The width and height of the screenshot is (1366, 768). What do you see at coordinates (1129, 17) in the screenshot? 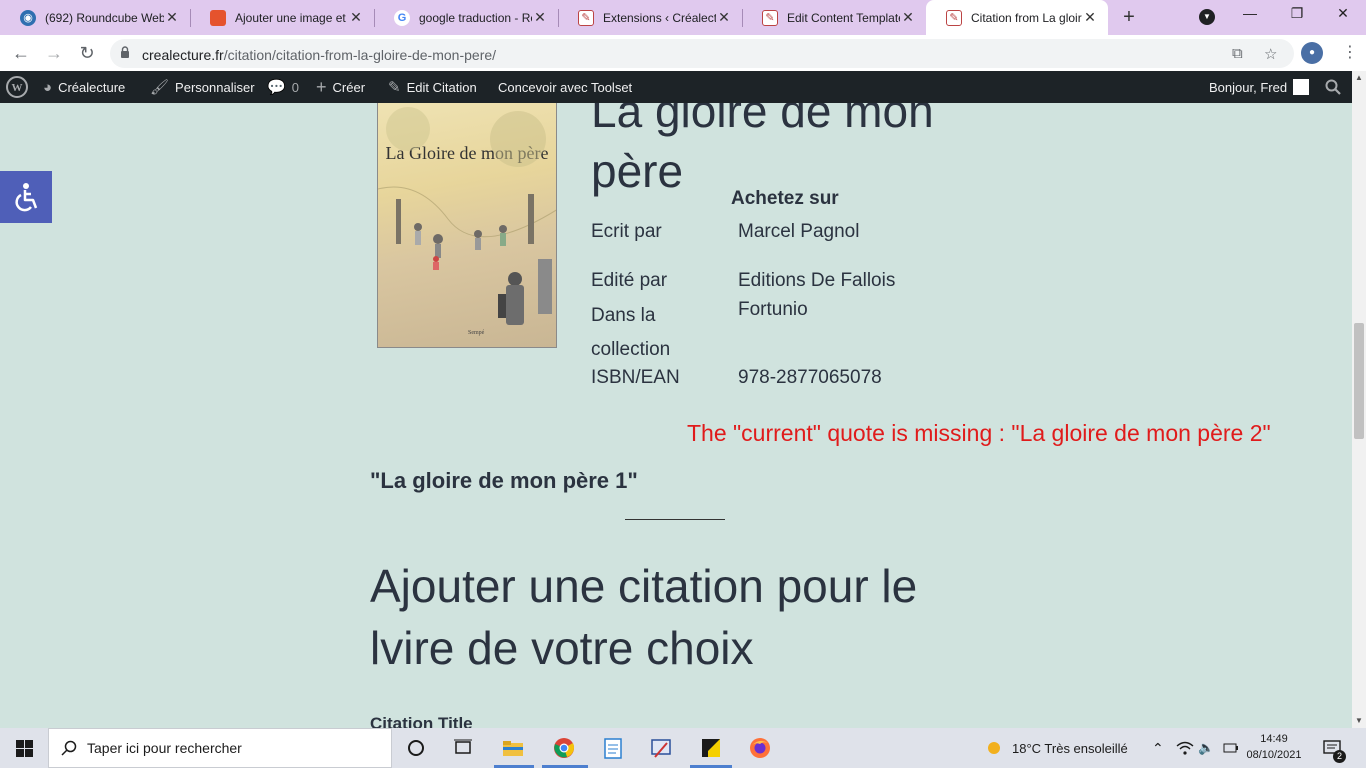
I see `new-tab-button: +` at bounding box center [1129, 17].